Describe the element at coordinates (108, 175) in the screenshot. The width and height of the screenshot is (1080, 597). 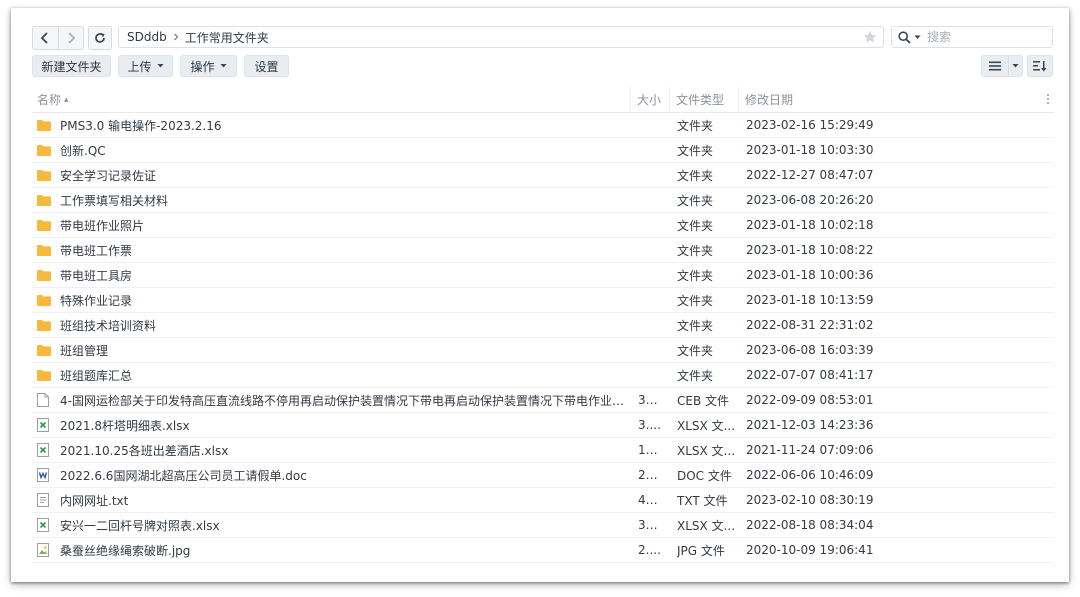
I see `file-name: 安全学习记录佐证` at that location.